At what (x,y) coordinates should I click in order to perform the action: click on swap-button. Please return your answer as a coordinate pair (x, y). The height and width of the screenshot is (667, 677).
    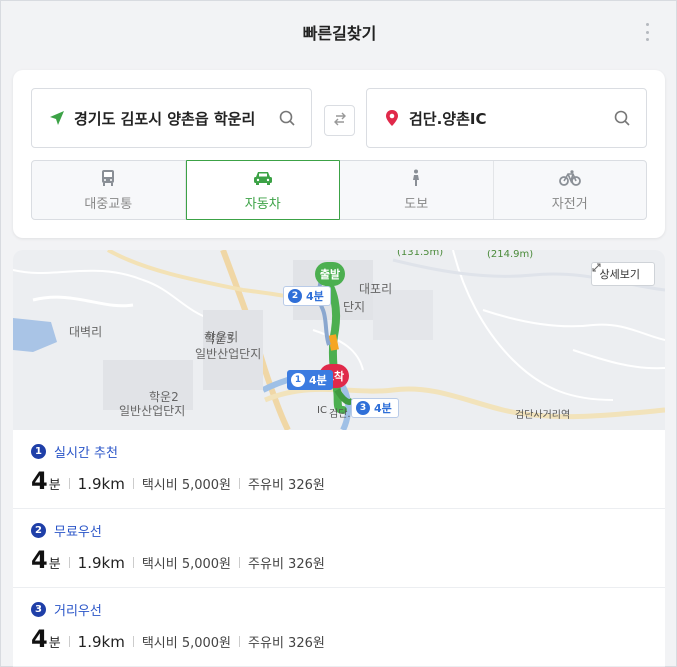
    Looking at the image, I should click on (339, 120).